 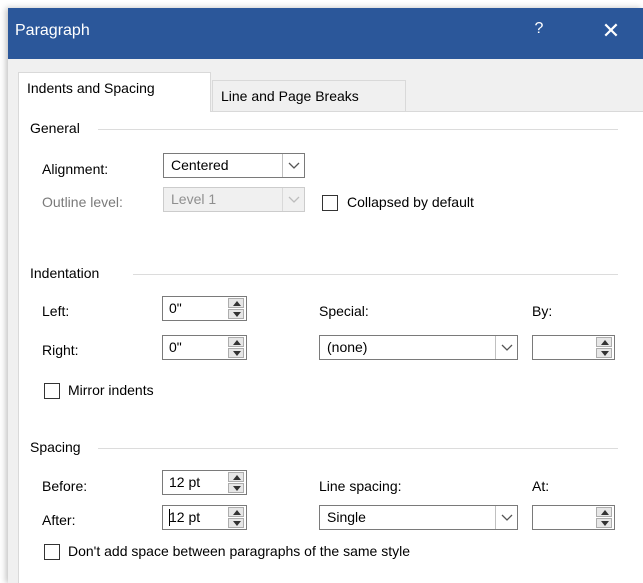 What do you see at coordinates (60, 350) in the screenshot?
I see `indent-right-label: Right:` at bounding box center [60, 350].